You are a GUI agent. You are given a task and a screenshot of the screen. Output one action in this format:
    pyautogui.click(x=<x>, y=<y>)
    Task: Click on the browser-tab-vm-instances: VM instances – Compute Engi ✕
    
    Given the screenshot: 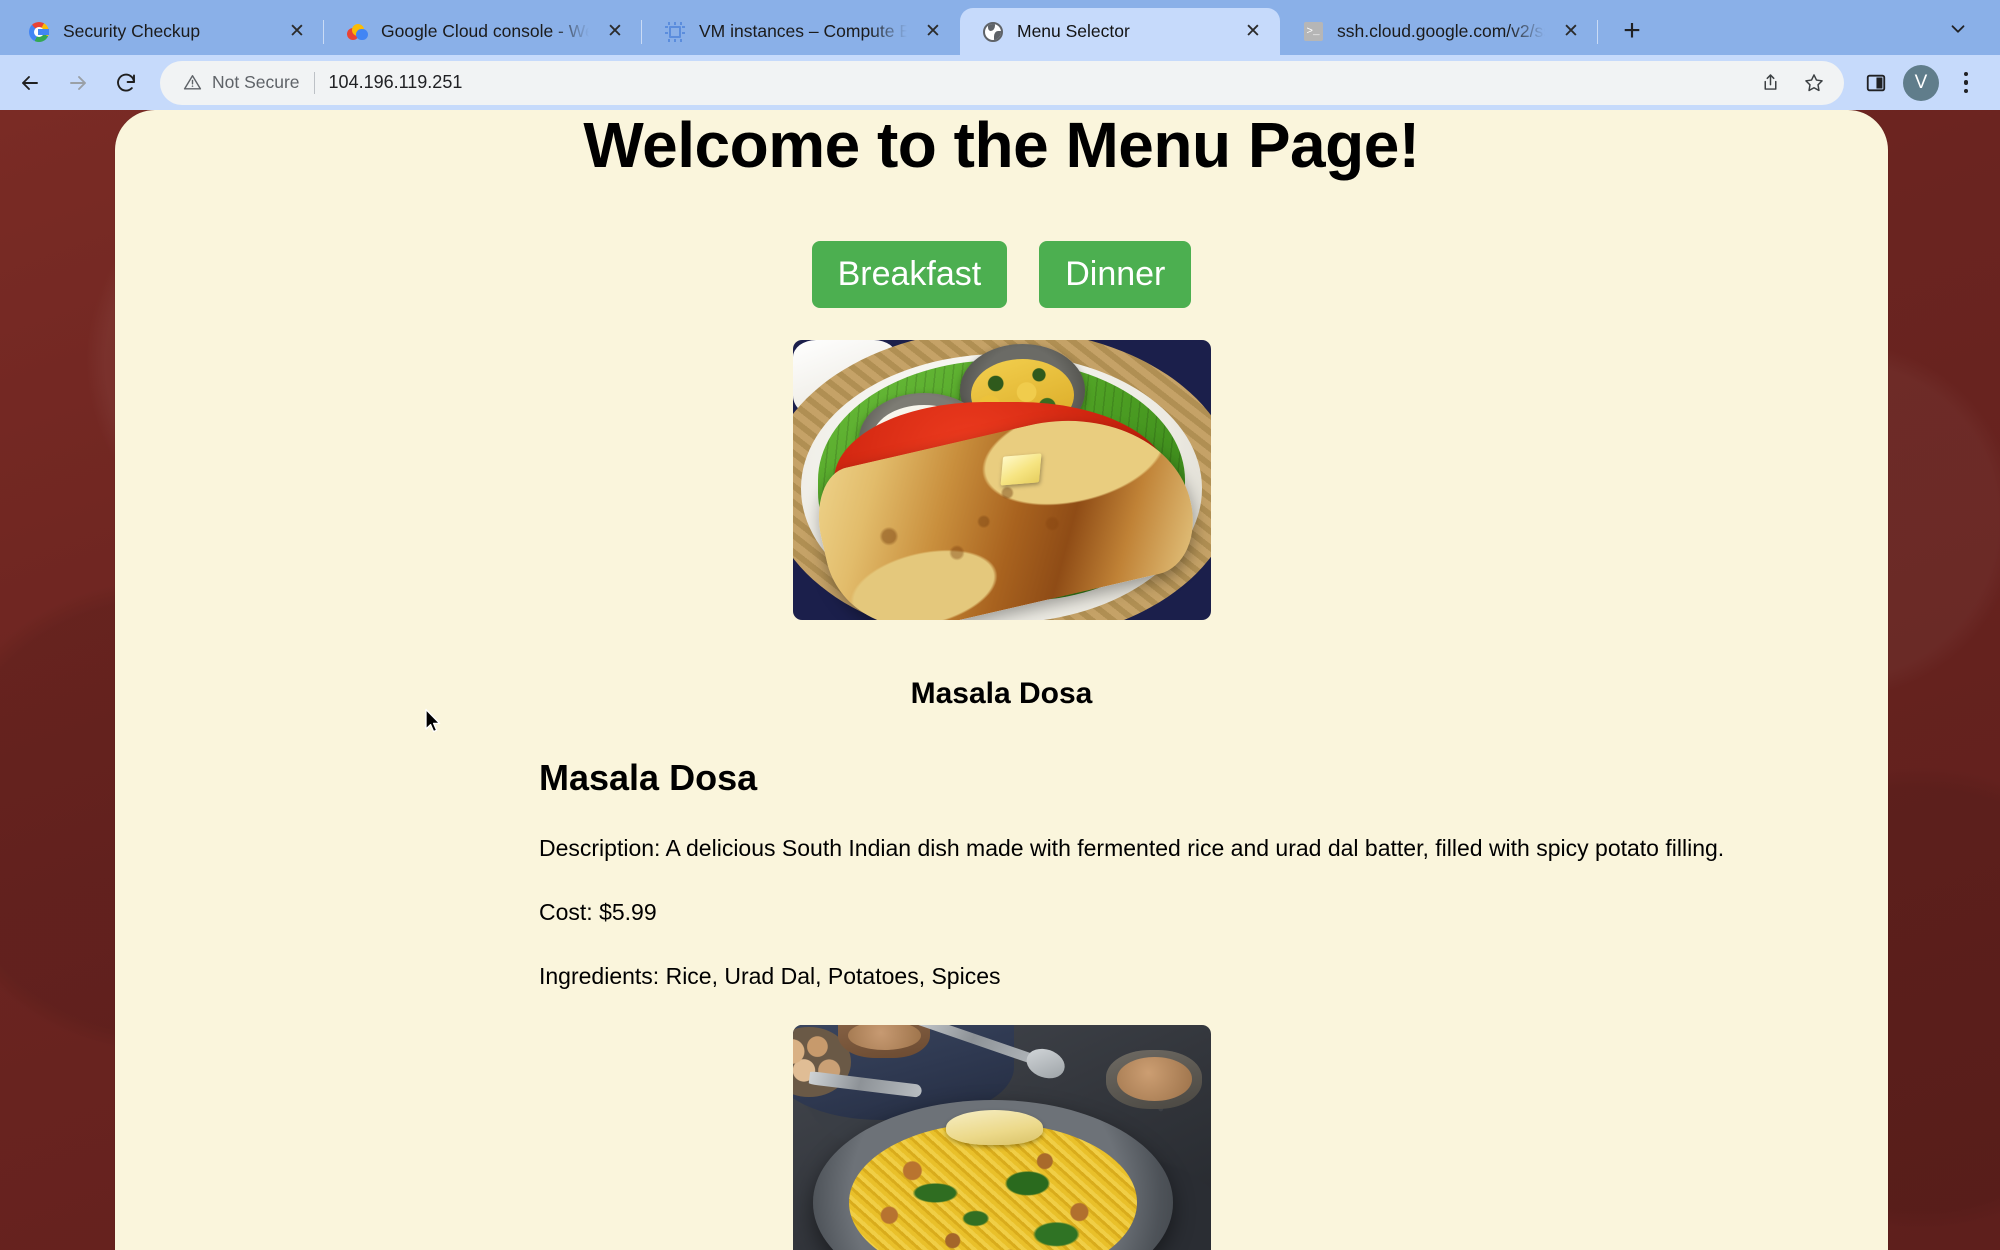 What is the action you would take?
    pyautogui.click(x=801, y=31)
    